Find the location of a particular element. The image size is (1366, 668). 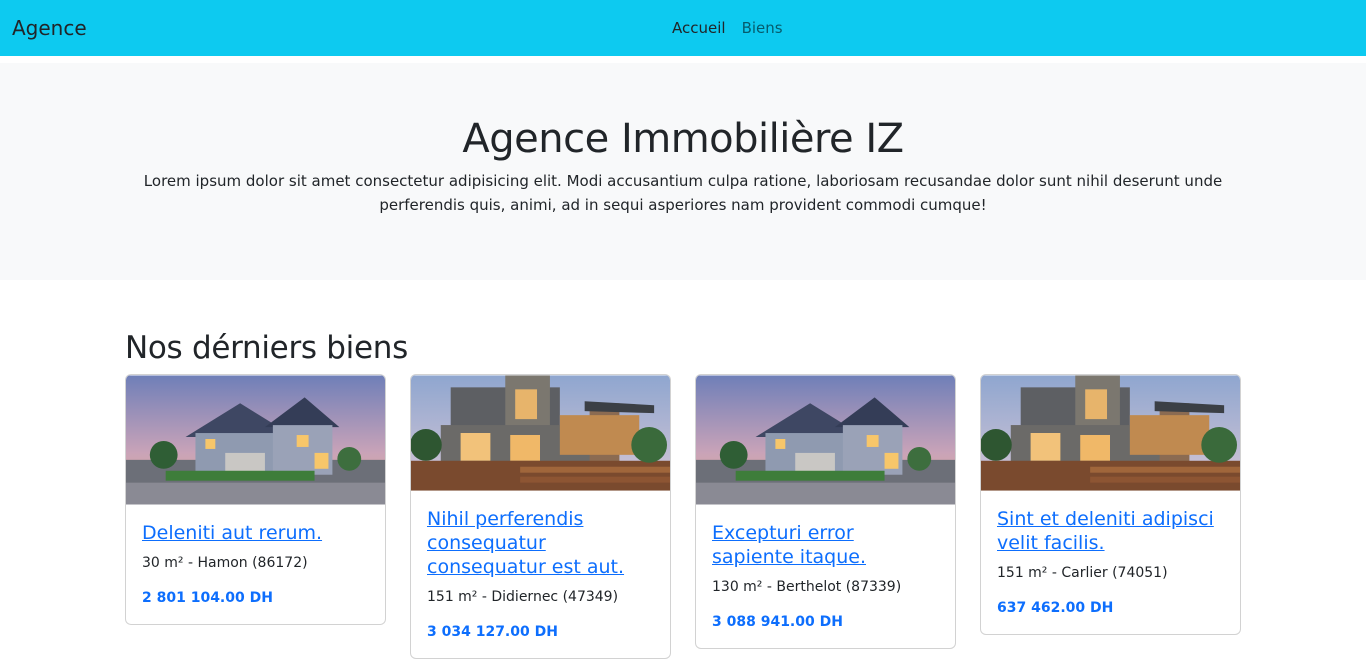

property-meta: 130 m² - Berthelot (87339) is located at coordinates (807, 587).